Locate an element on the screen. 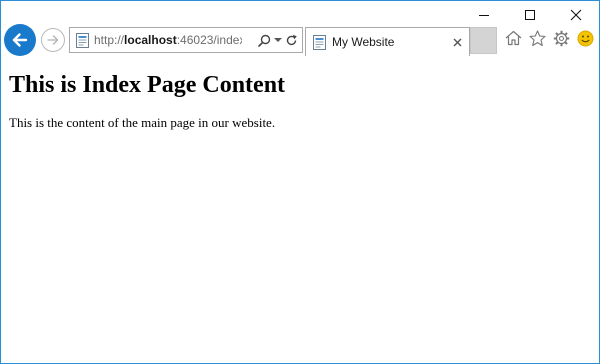 The image size is (600, 364). feedback-button is located at coordinates (585, 38).